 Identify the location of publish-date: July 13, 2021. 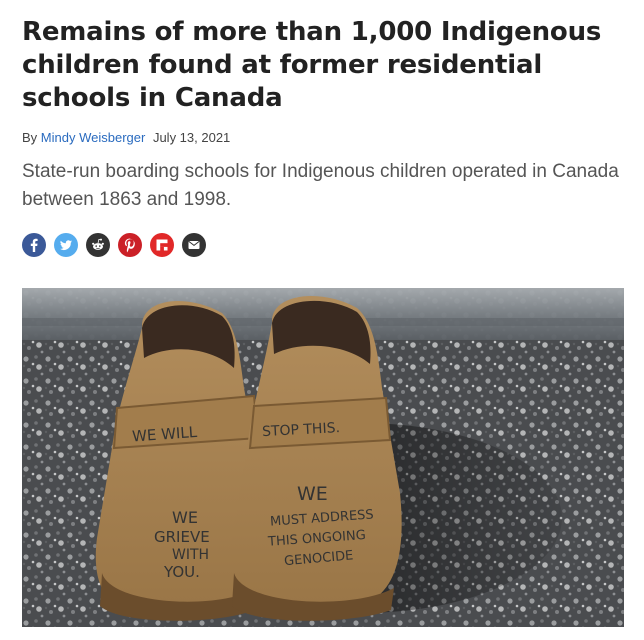
(191, 137).